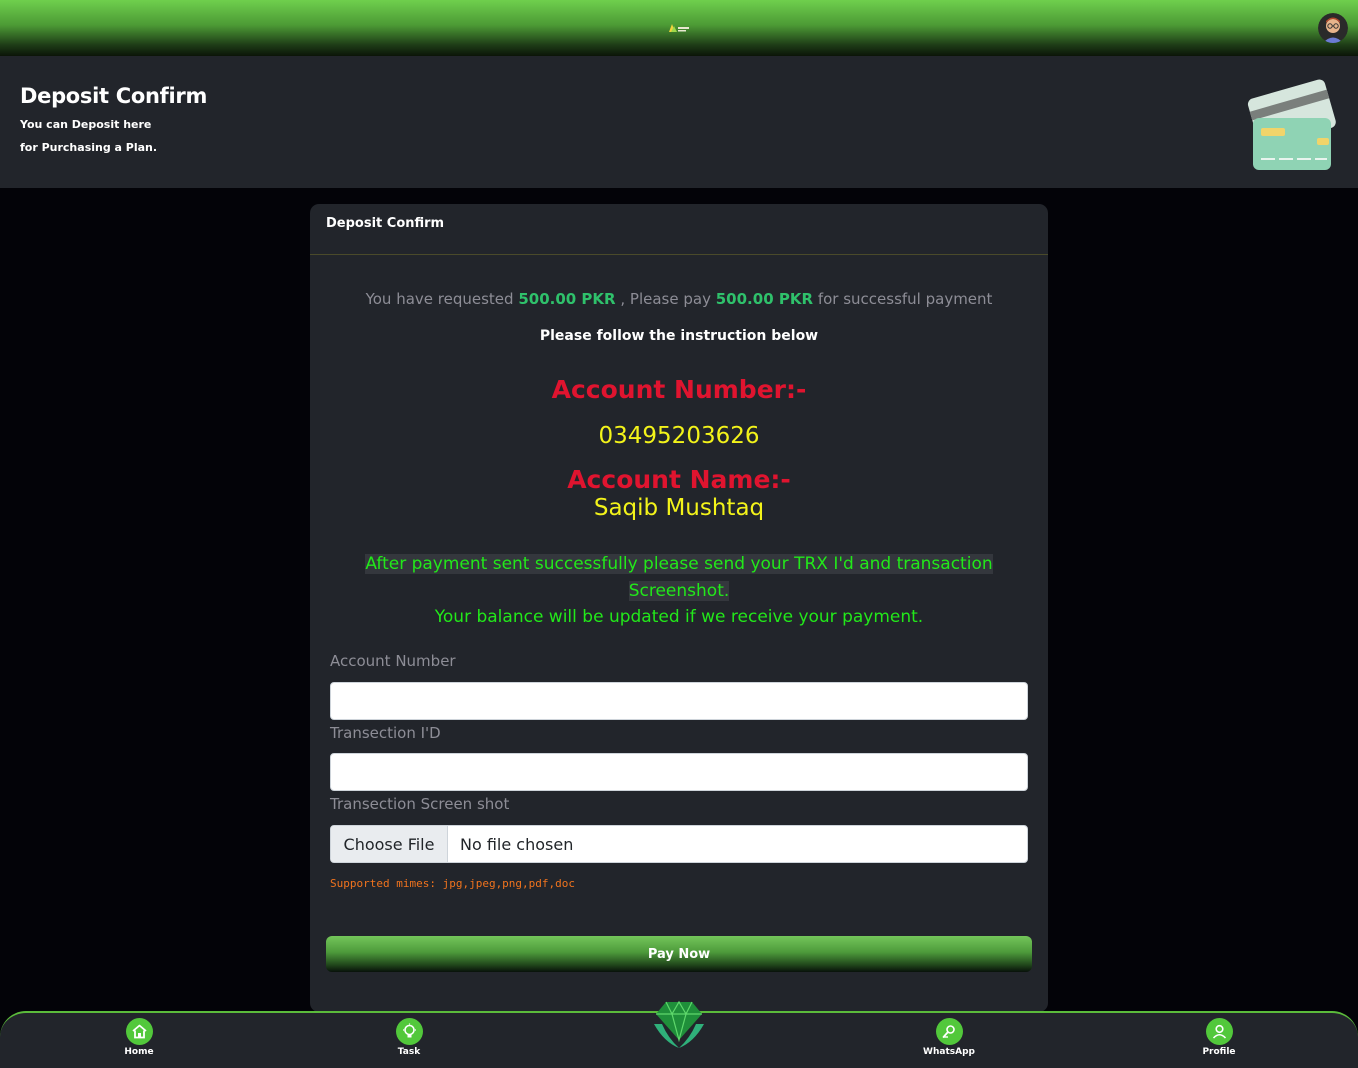  I want to click on panel-header: Deposit Confirm, so click(679, 229).